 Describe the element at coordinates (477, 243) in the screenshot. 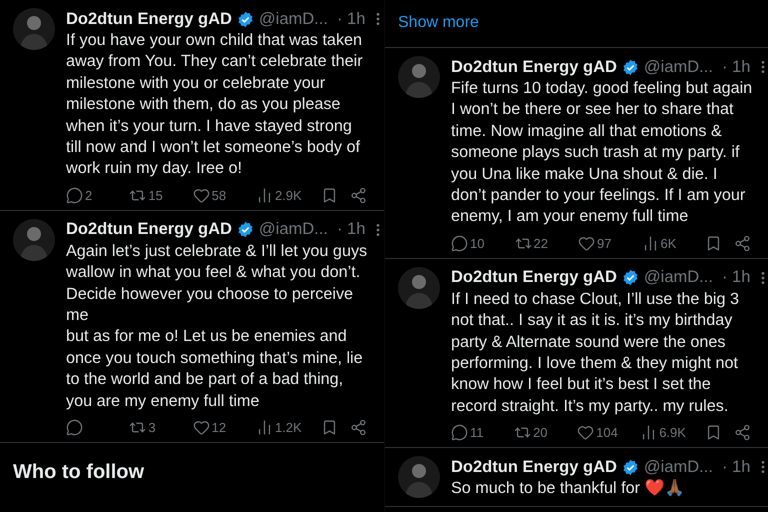

I see `stat-count: 10` at that location.